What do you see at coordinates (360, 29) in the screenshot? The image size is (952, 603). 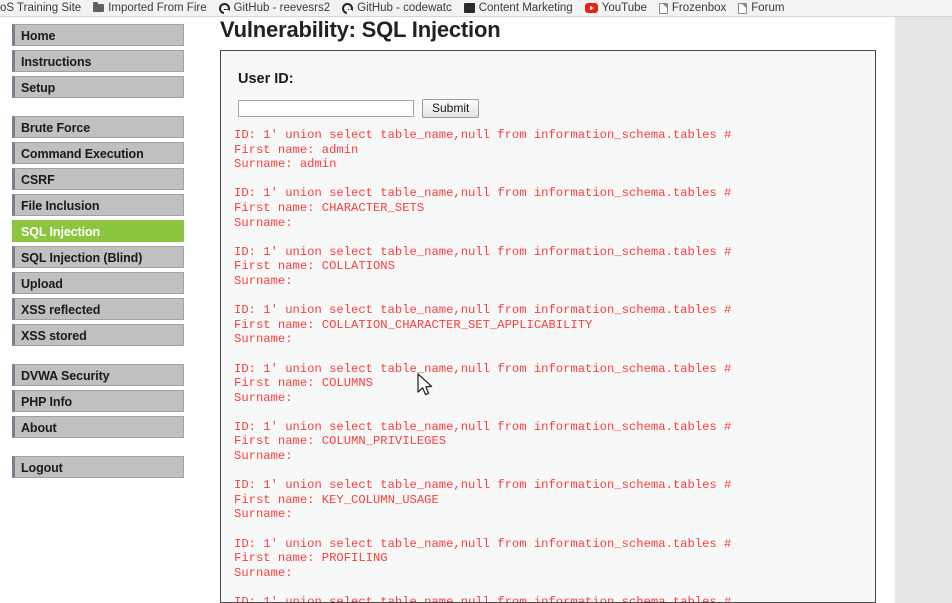 I see `page-title: Vulnerability: SQL Injection` at bounding box center [360, 29].